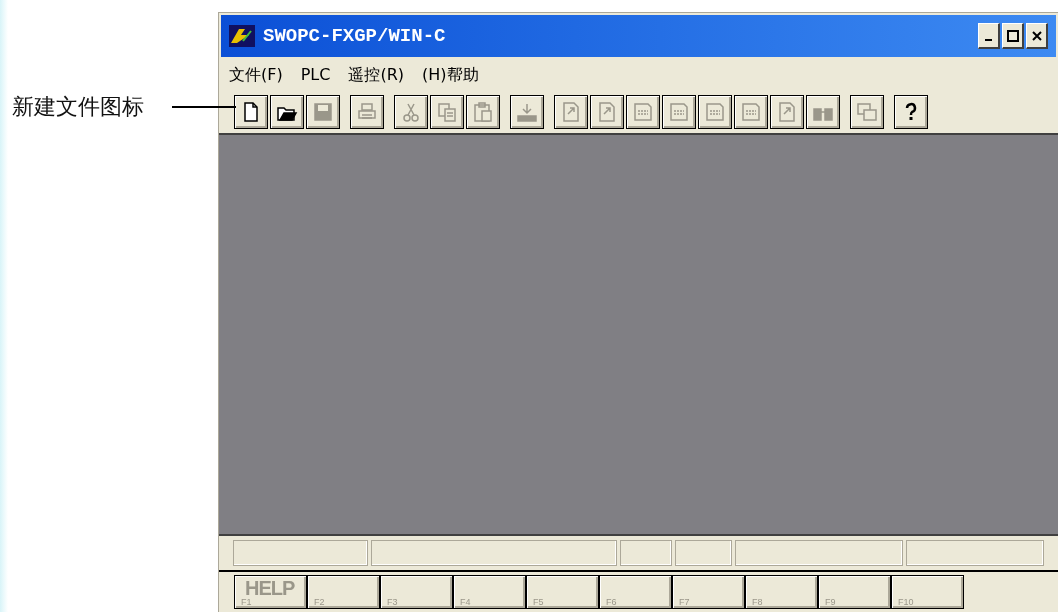 This screenshot has width=1058, height=612. Describe the element at coordinates (450, 75) in the screenshot. I see `menu-item: (H)帮助` at that location.